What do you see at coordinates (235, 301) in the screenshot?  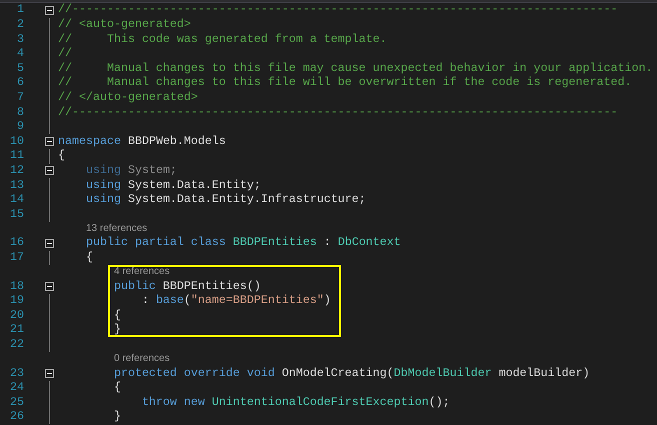 I see `code-line: : base("name=BBDPEntities")` at bounding box center [235, 301].